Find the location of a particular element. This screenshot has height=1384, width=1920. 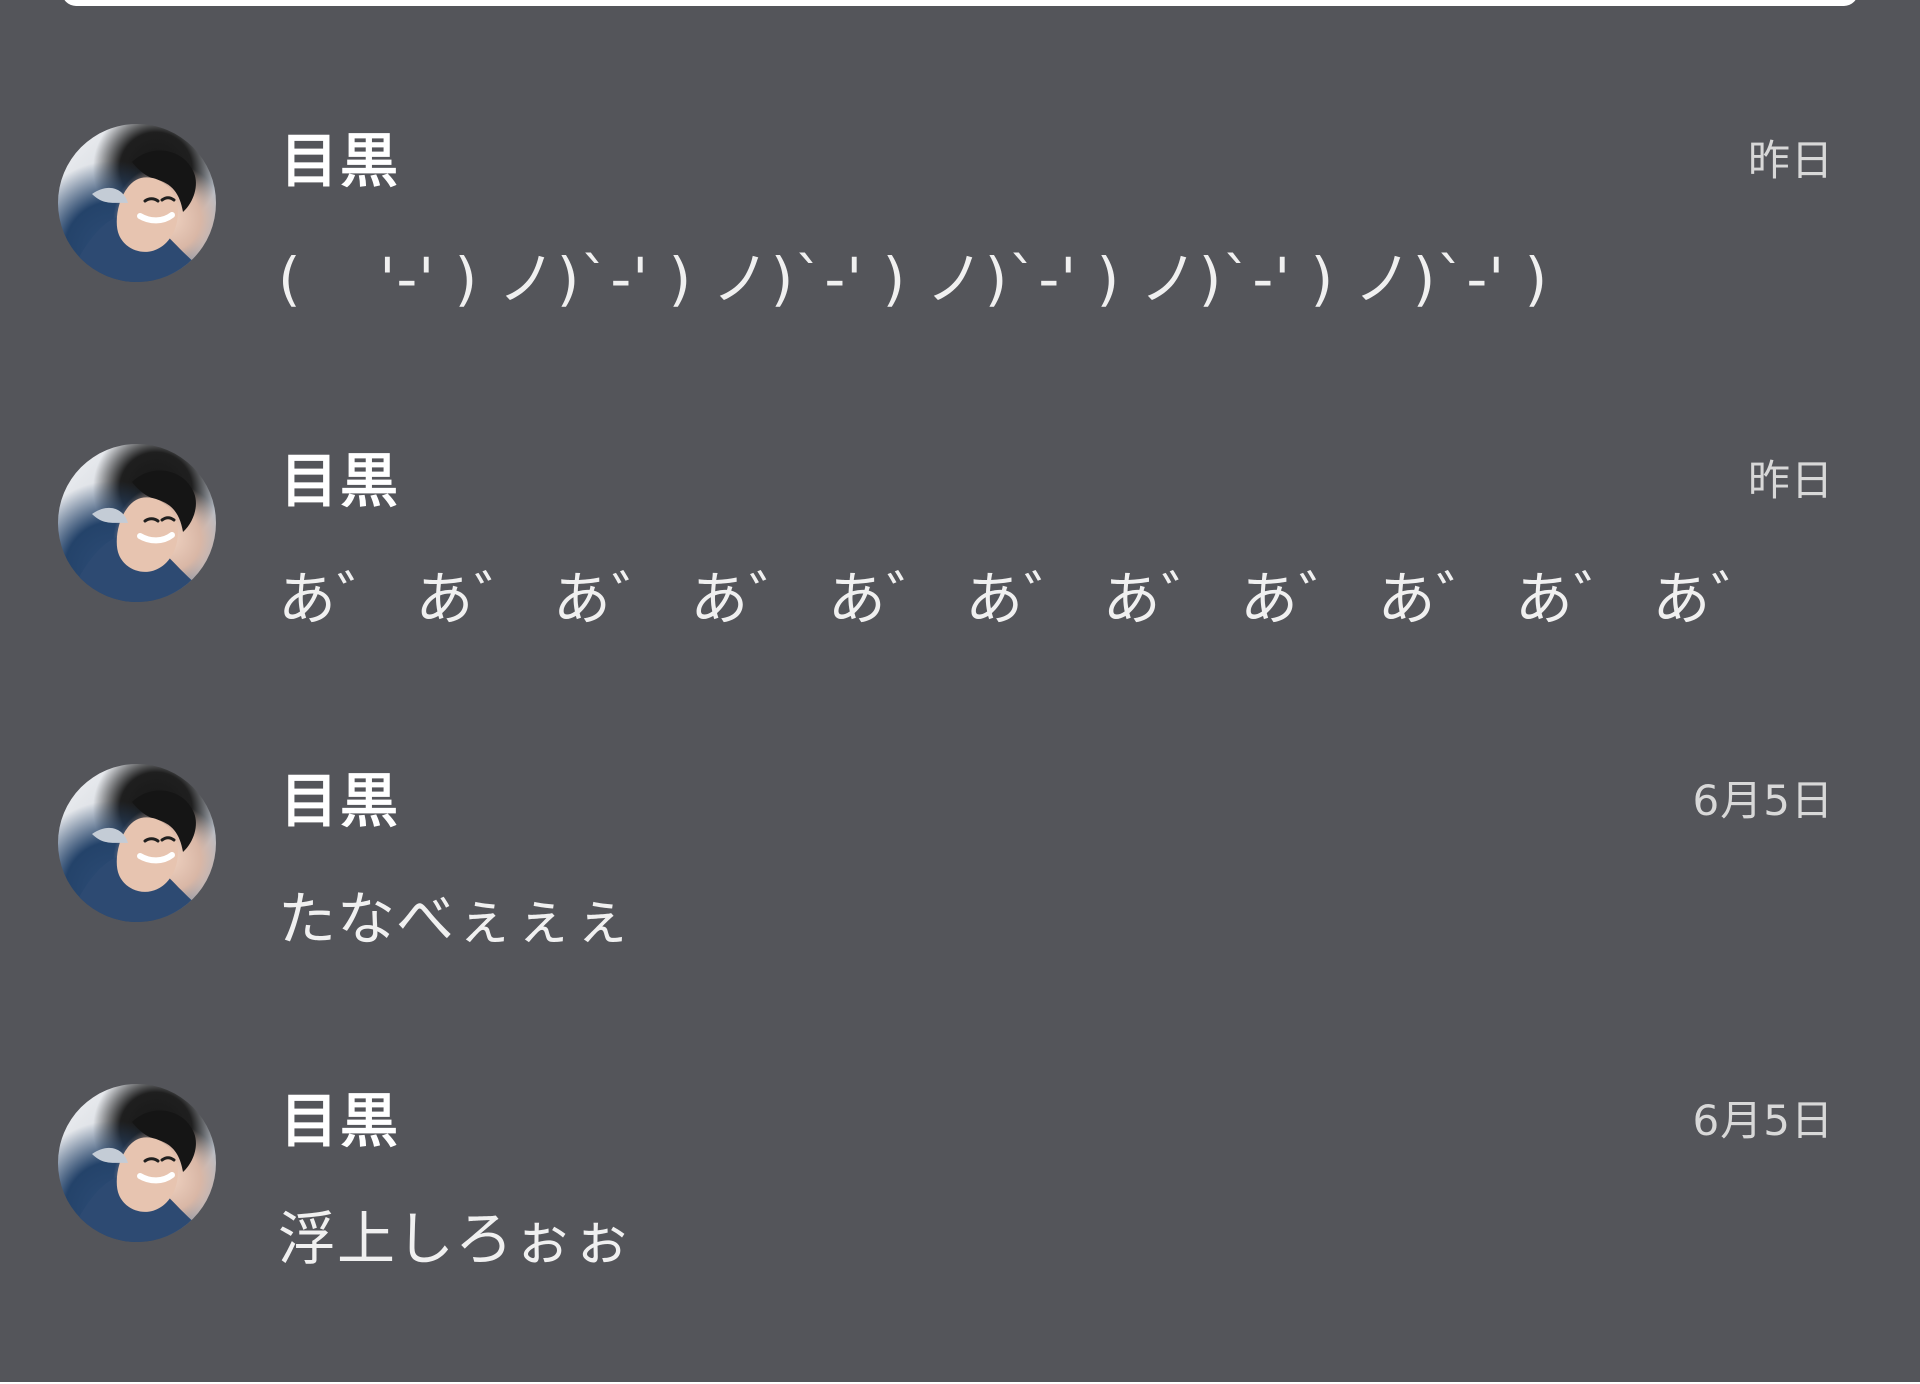

message-text: たなべぇぇぇ is located at coordinates (455, 919).